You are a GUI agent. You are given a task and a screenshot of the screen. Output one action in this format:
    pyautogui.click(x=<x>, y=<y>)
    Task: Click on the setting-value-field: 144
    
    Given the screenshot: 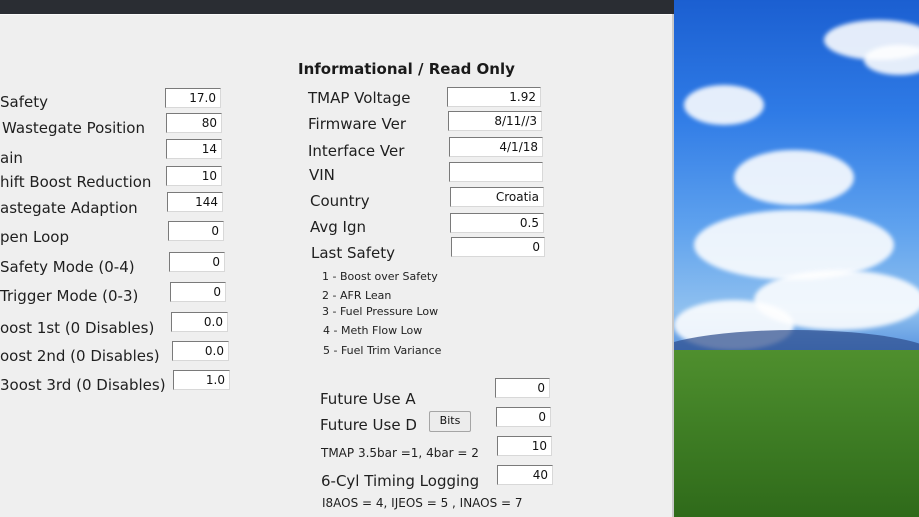 What is the action you would take?
    pyautogui.click(x=195, y=202)
    